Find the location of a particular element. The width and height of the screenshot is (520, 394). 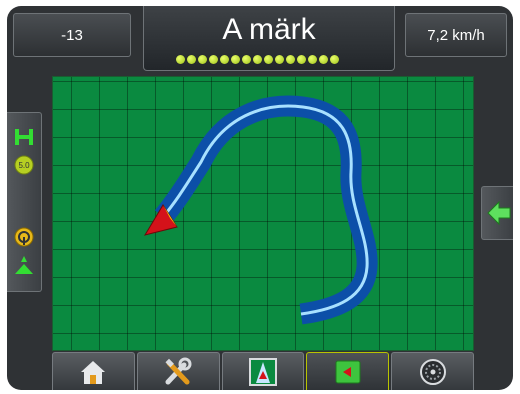

speed-box: 7,2 km/h is located at coordinates (456, 35).